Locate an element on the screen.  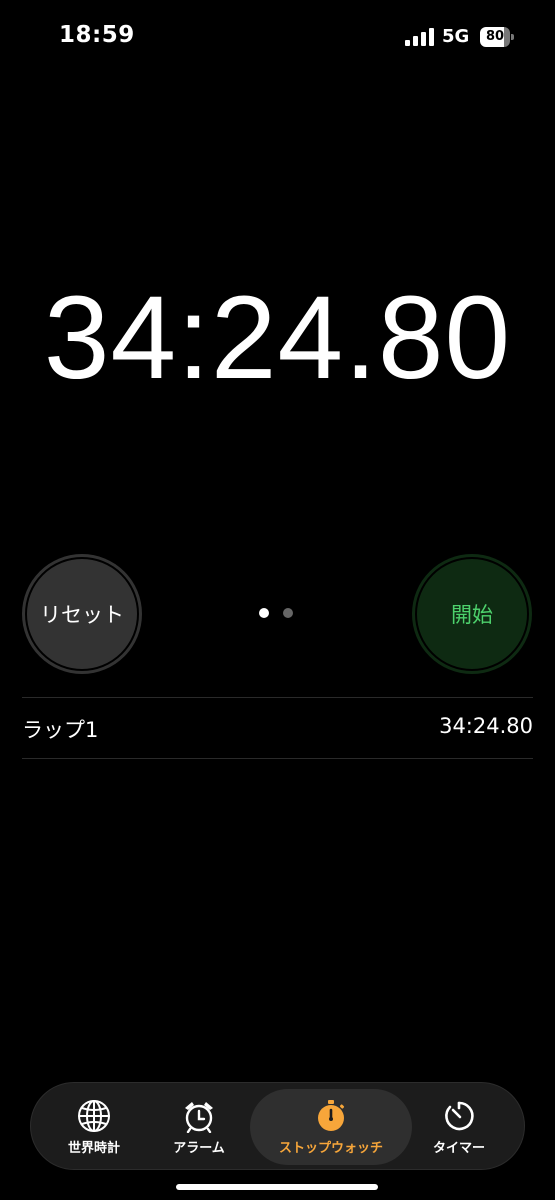
battery-icon: 80 is located at coordinates (497, 37).